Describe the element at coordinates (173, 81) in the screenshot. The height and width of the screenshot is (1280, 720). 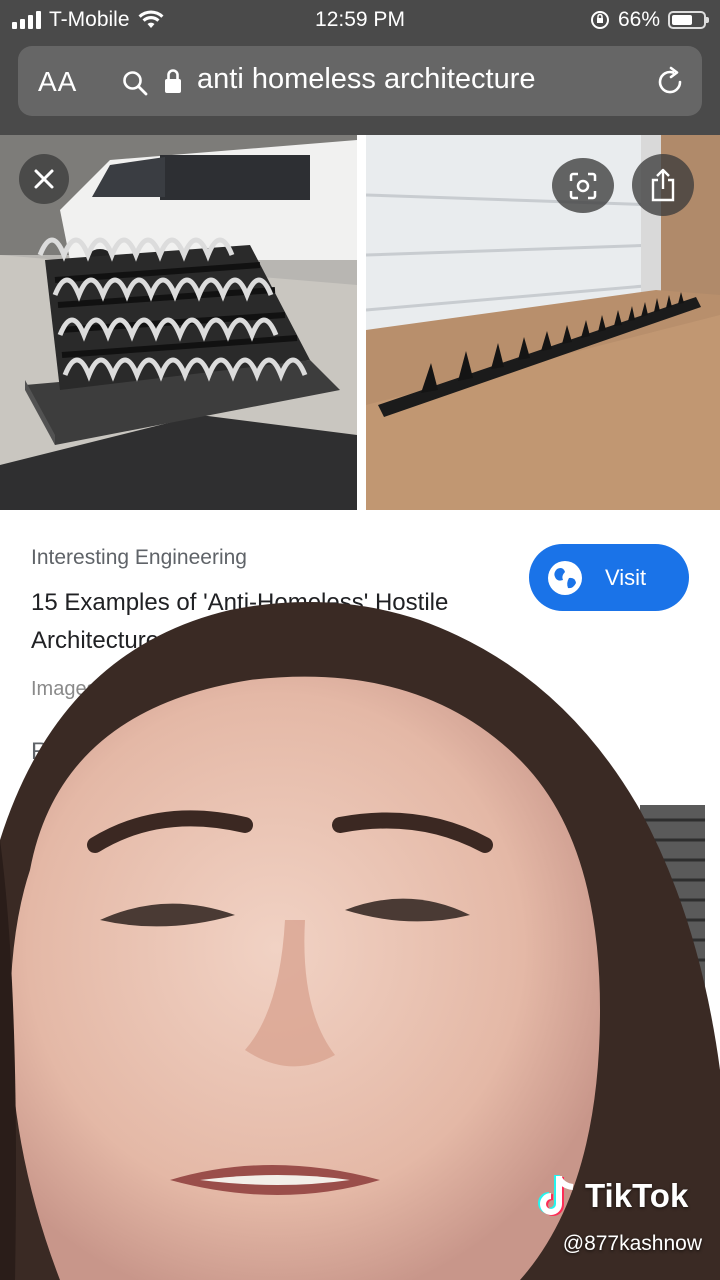
I see `lock-icon` at that location.